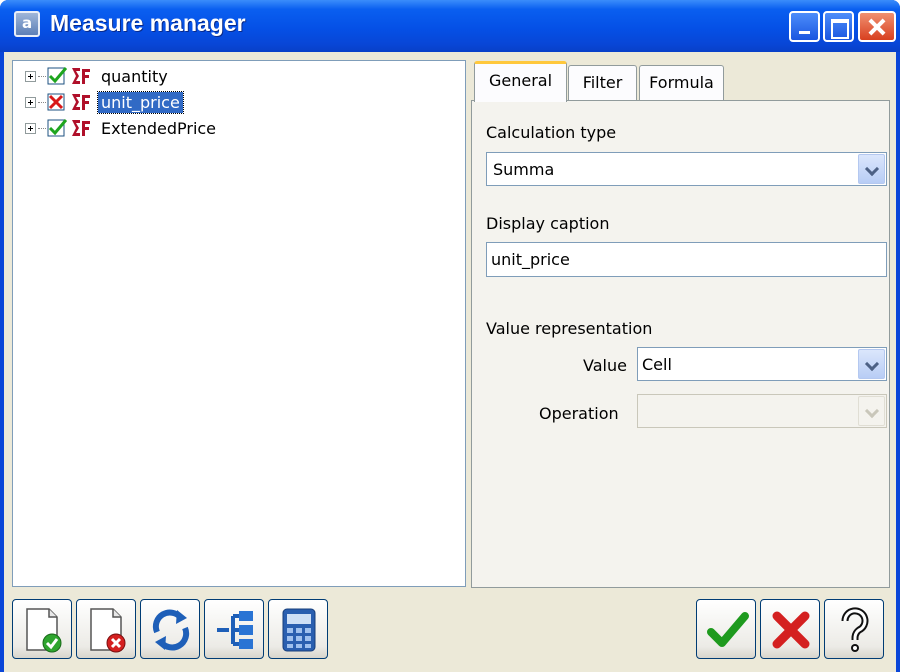 Image resolution: width=900 pixels, height=672 pixels. What do you see at coordinates (762, 411) in the screenshot?
I see `operation-select` at bounding box center [762, 411].